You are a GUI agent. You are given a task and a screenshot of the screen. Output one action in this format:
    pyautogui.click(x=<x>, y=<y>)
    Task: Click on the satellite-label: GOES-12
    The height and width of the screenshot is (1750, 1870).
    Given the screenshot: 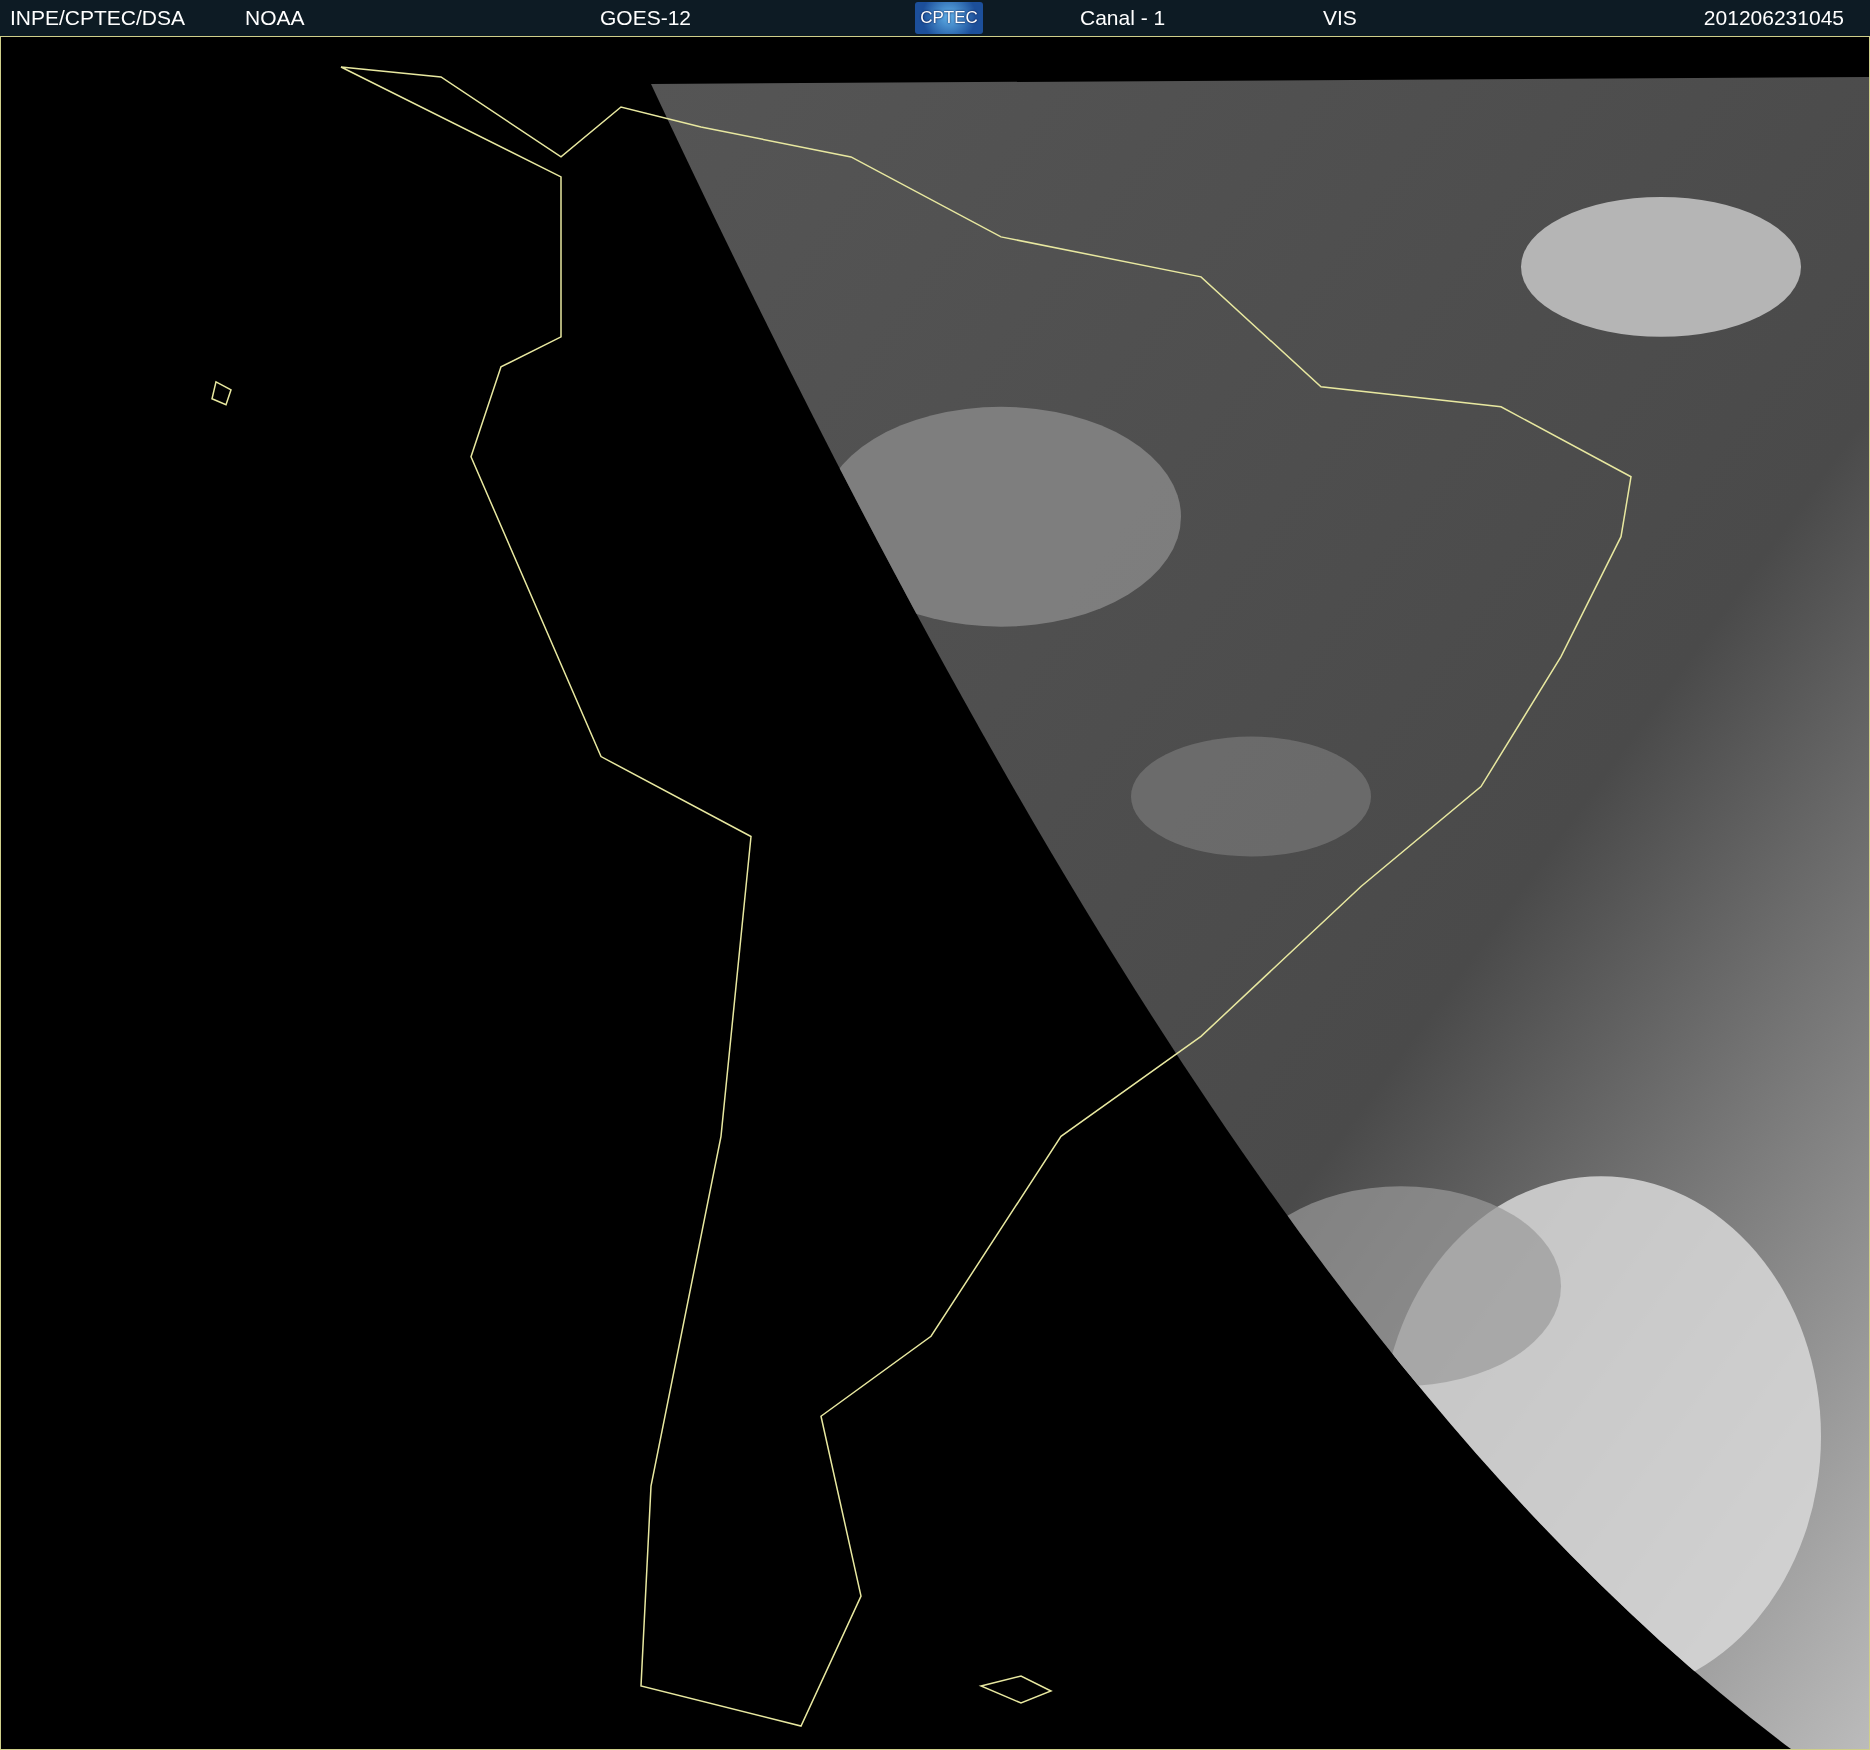 What is the action you would take?
    pyautogui.click(x=646, y=18)
    